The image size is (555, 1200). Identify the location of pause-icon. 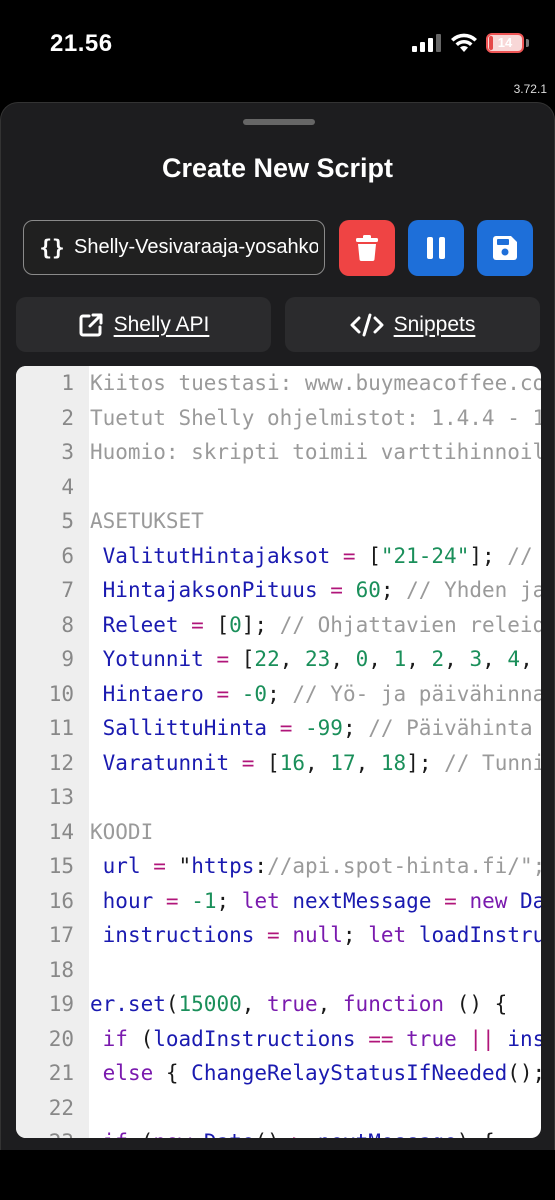
(436, 248).